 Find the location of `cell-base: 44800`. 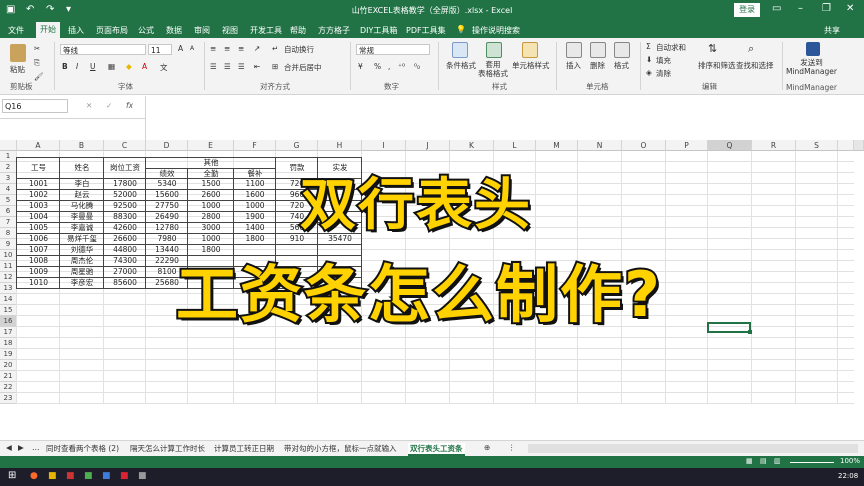

cell-base: 44800 is located at coordinates (125, 249).